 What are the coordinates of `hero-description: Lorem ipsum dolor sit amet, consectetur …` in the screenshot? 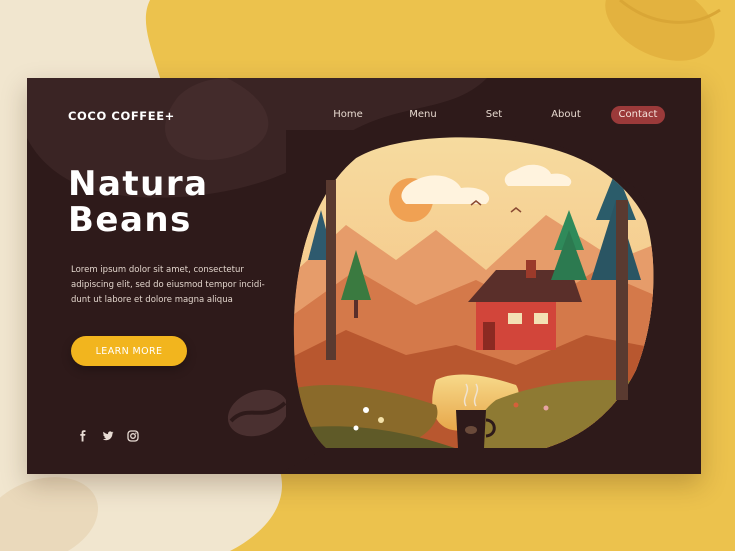 It's located at (171, 285).